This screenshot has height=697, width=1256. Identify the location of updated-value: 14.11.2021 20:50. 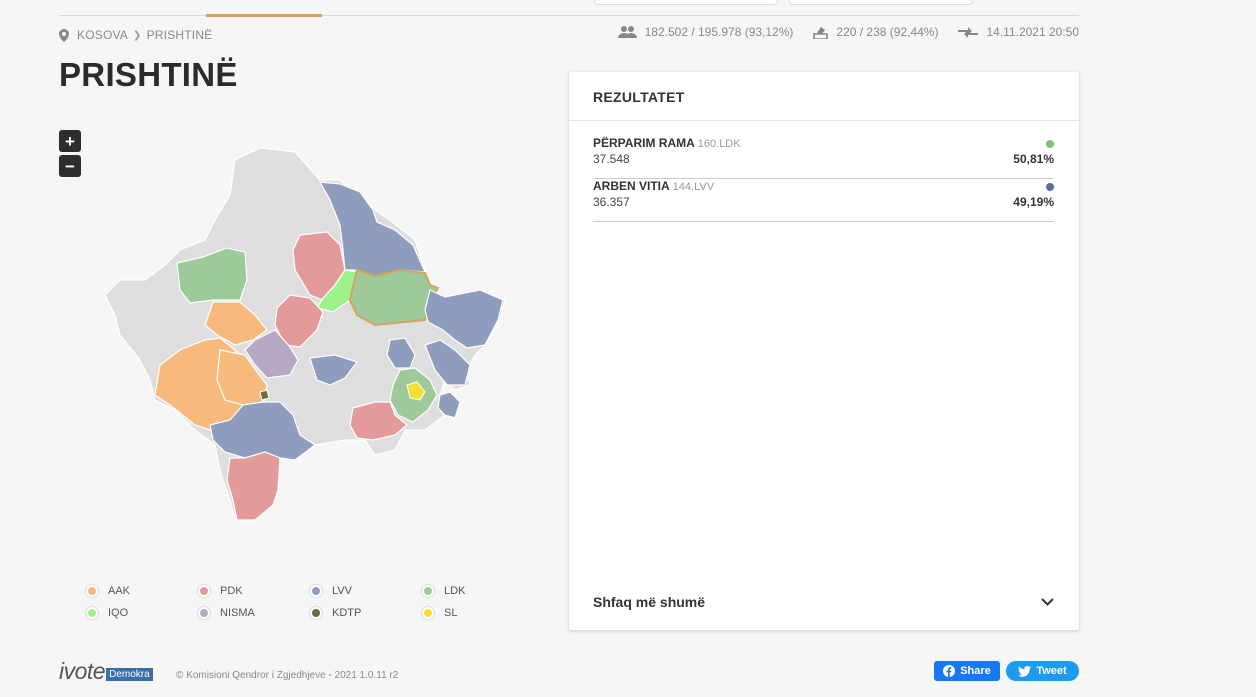
(1032, 32).